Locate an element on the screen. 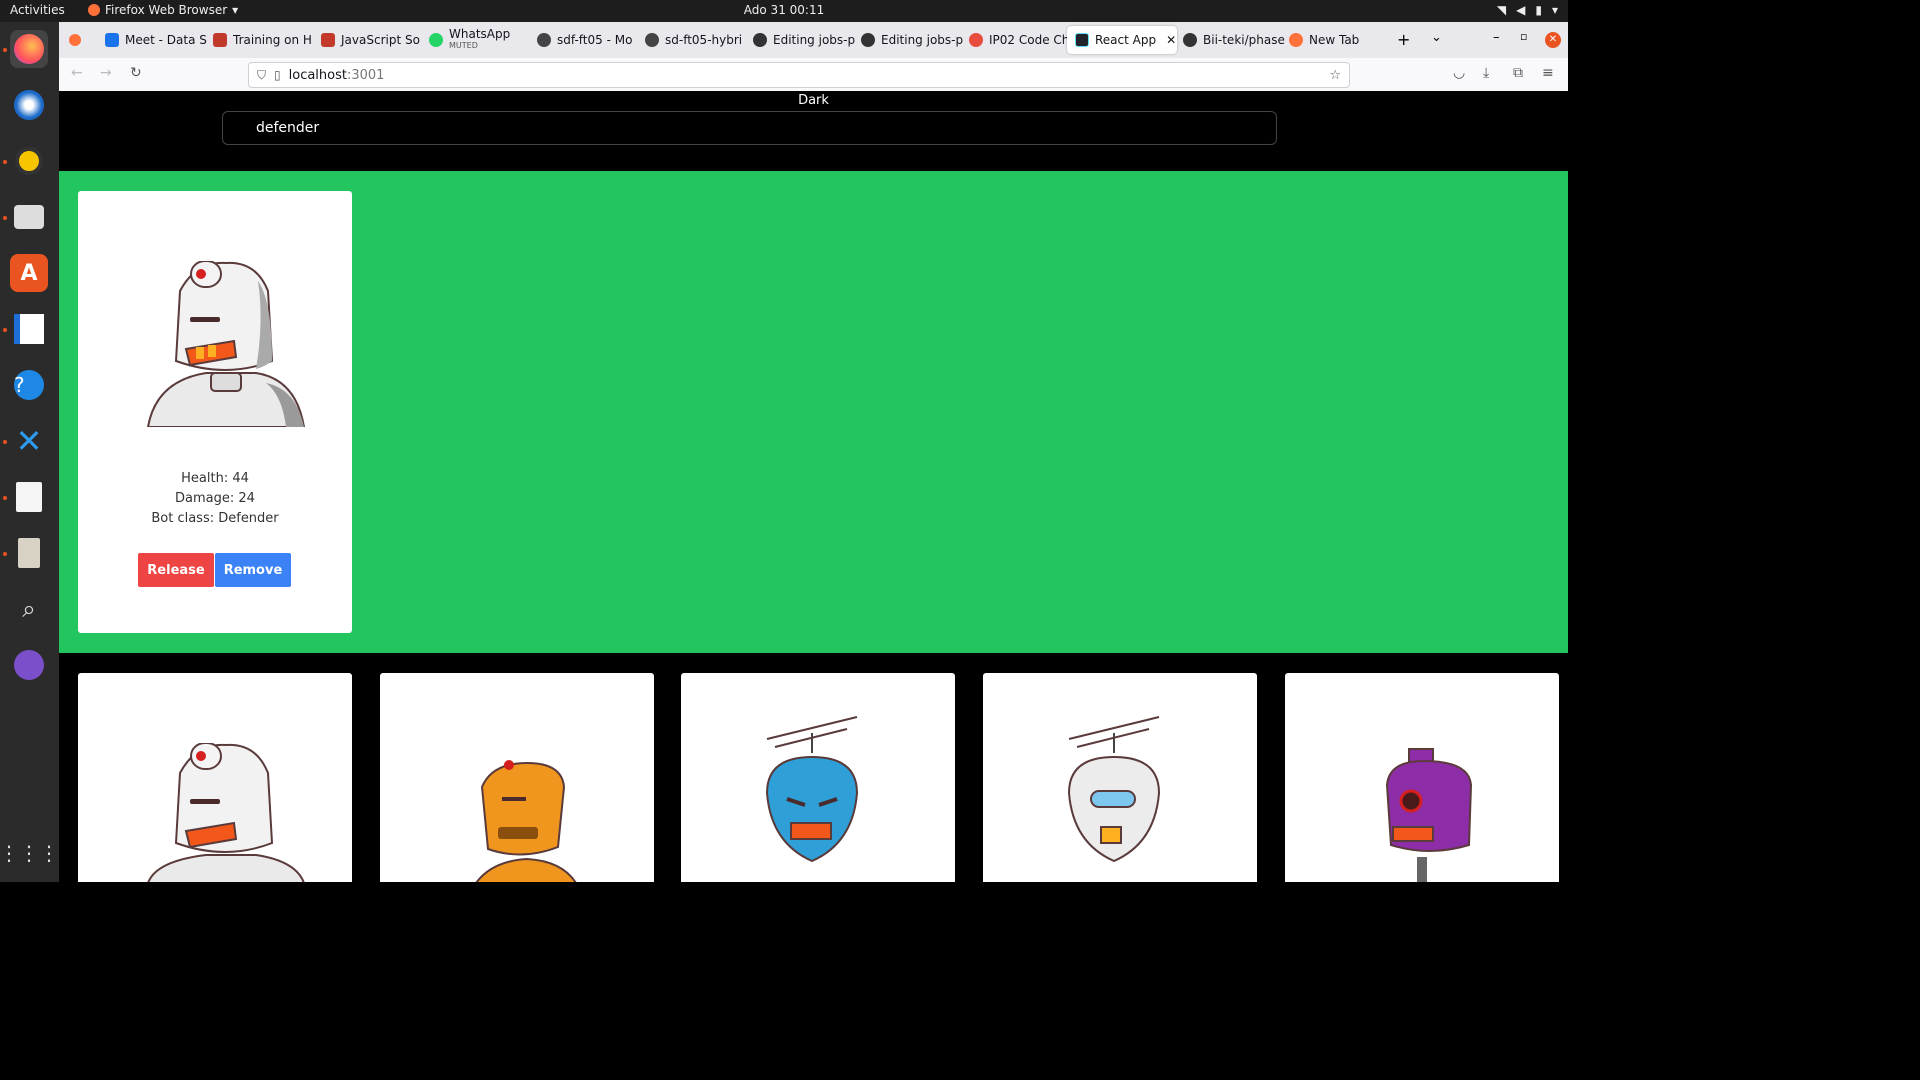  purple-robot-avatar is located at coordinates (1429, 815).